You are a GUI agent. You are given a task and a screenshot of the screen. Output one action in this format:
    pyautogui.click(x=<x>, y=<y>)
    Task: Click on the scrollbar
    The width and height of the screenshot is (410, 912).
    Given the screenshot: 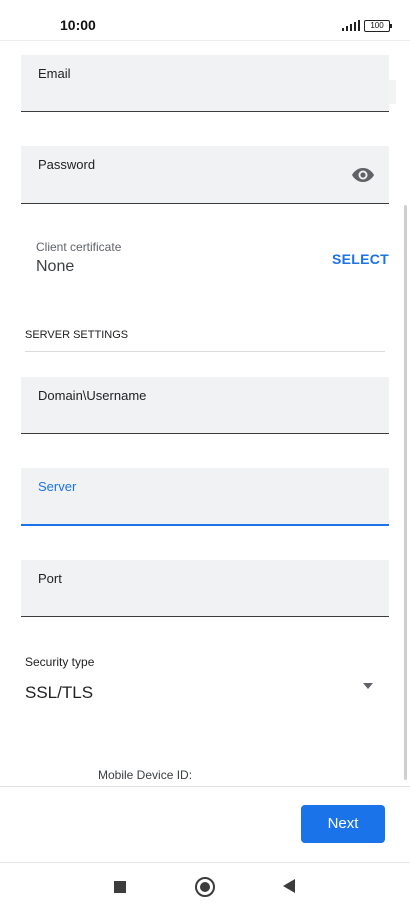 What is the action you would take?
    pyautogui.click(x=405, y=492)
    